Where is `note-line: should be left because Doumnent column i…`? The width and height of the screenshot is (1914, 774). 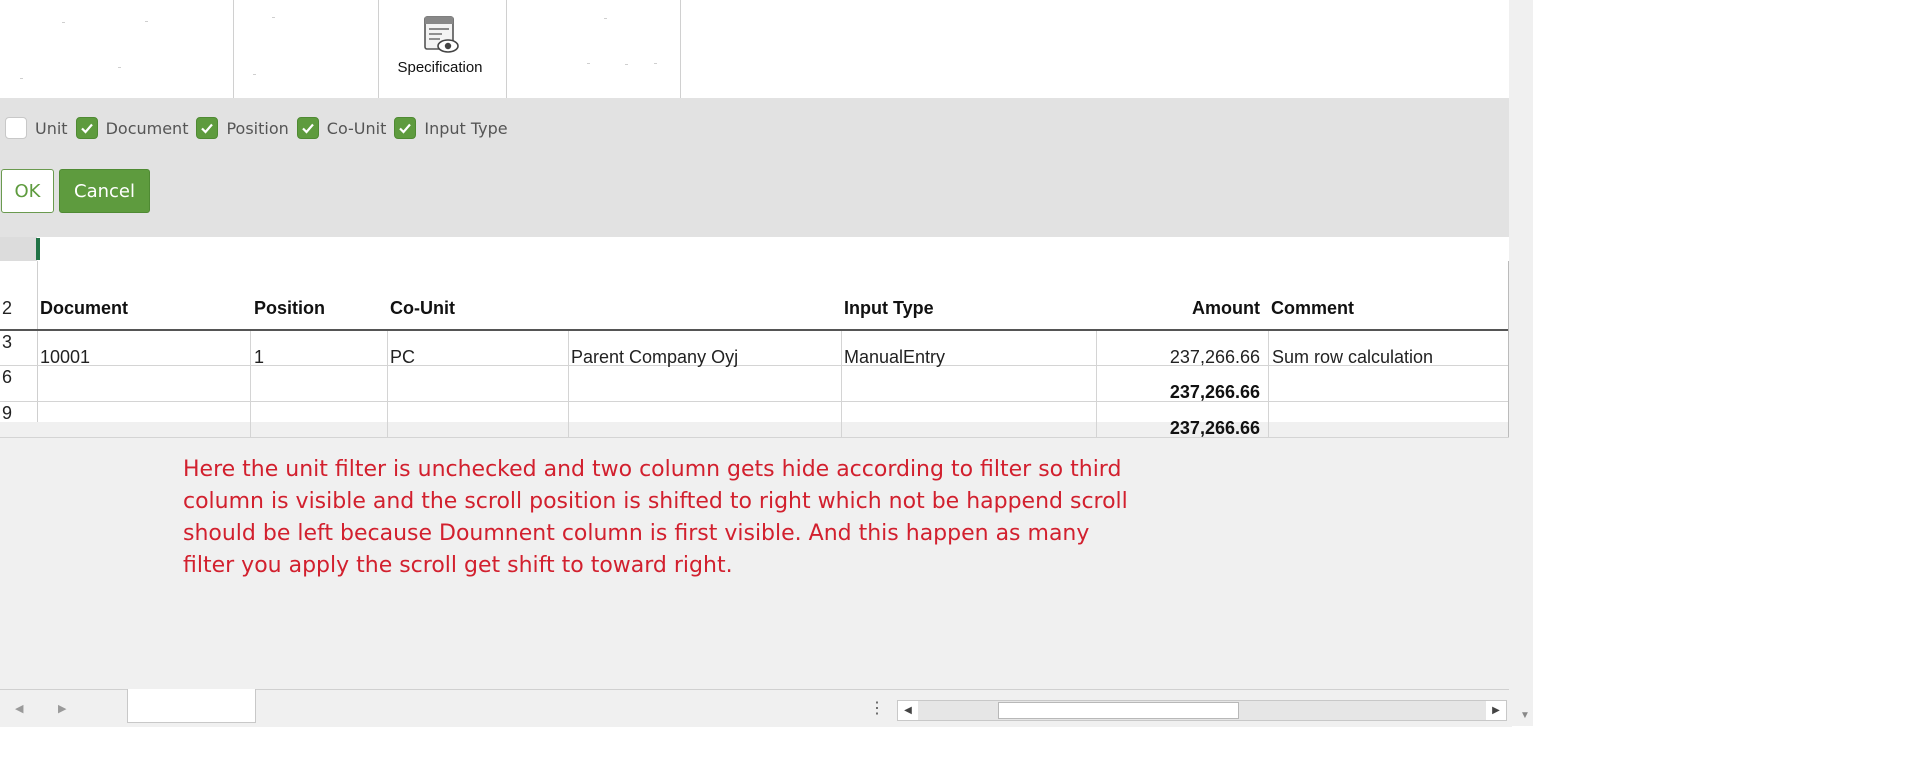
note-line: should be left because Doumnent column i… is located at coordinates (636, 533).